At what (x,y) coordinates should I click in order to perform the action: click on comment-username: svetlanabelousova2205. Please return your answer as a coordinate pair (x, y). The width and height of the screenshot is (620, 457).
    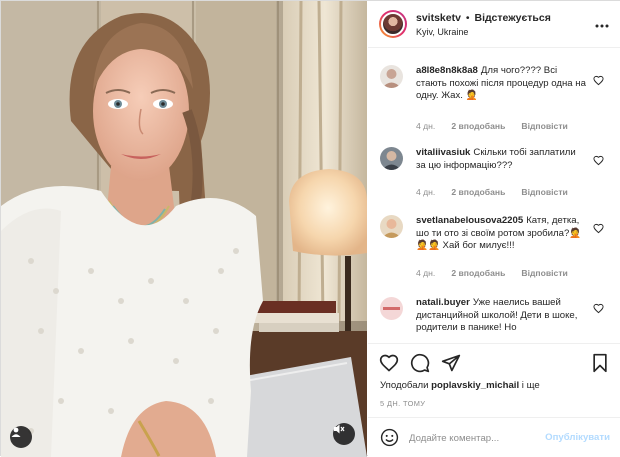
    Looking at the image, I should click on (469, 220).